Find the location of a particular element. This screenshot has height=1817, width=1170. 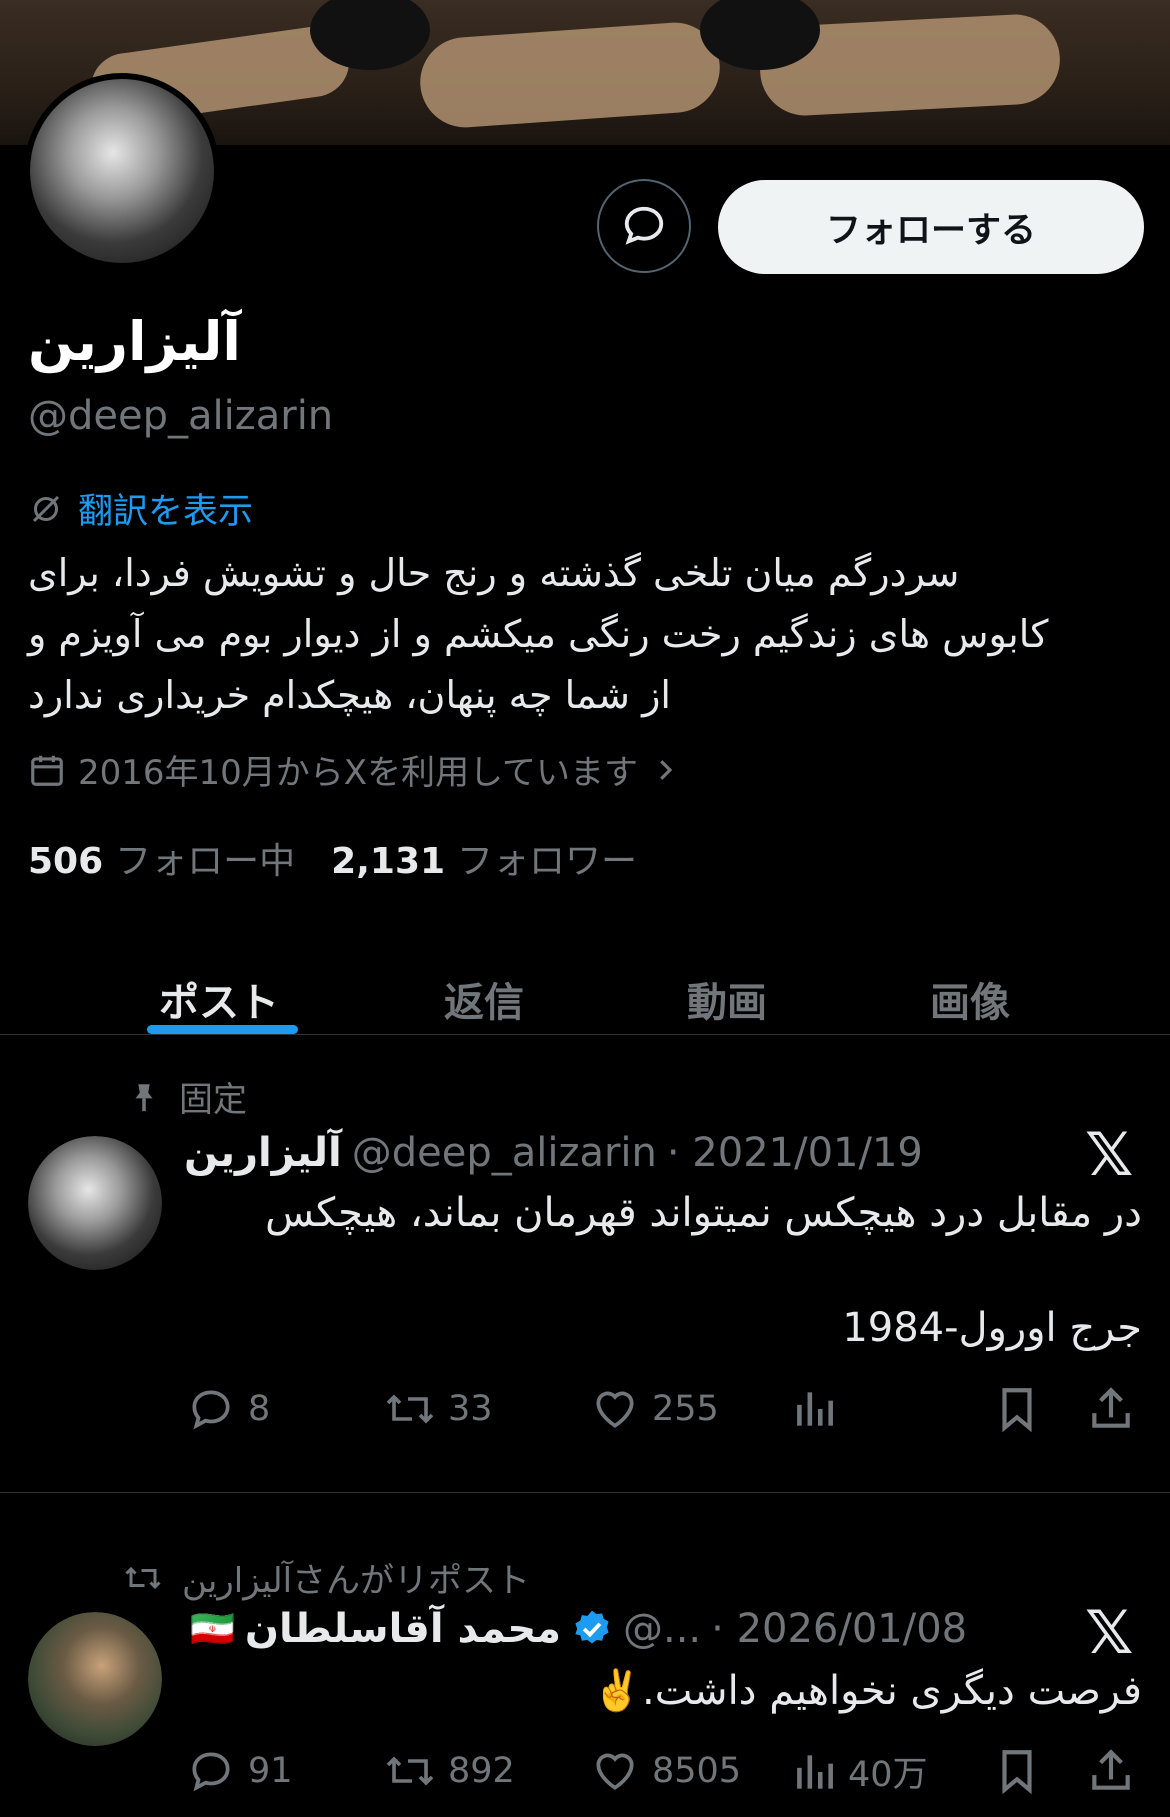

followers-link: 2,131 フォロワー is located at coordinates (484, 858).